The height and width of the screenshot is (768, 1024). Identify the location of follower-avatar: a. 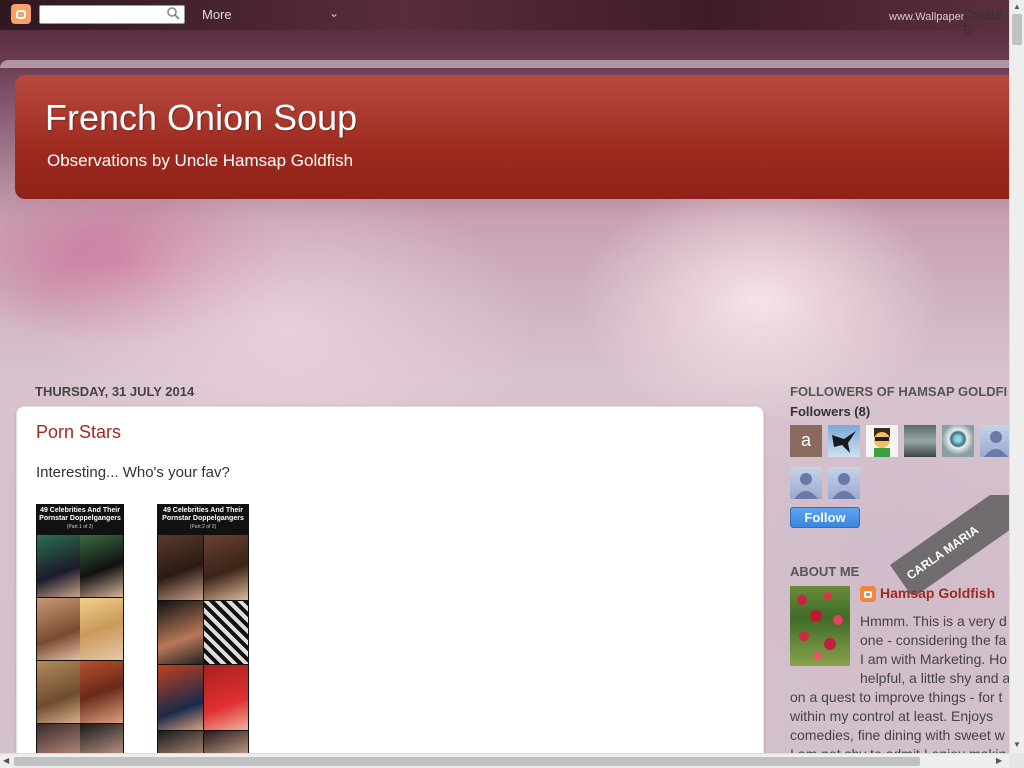
(806, 441).